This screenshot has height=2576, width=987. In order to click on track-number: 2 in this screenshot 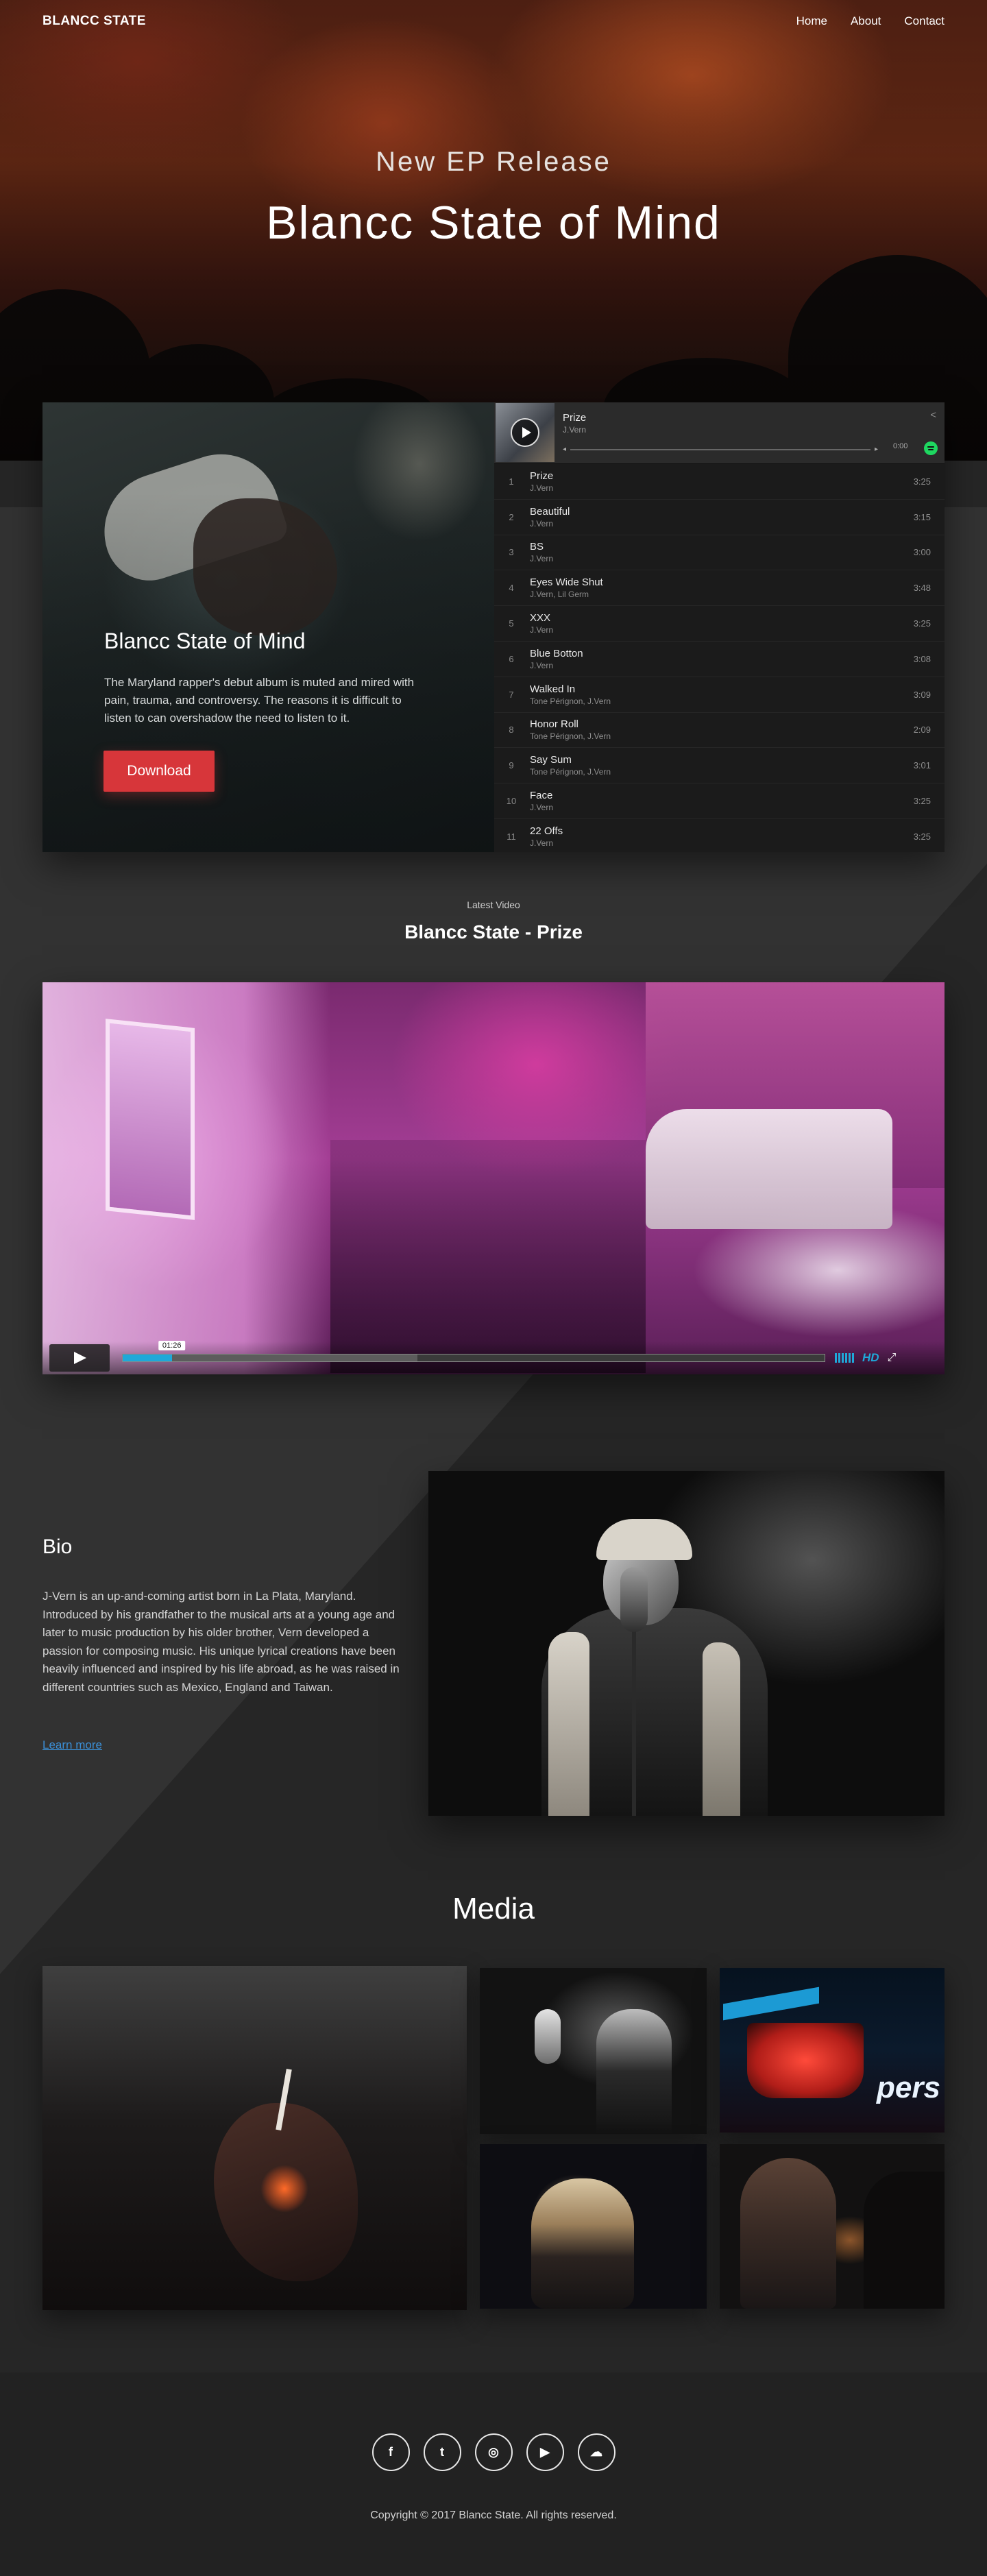, I will do `click(511, 516)`.